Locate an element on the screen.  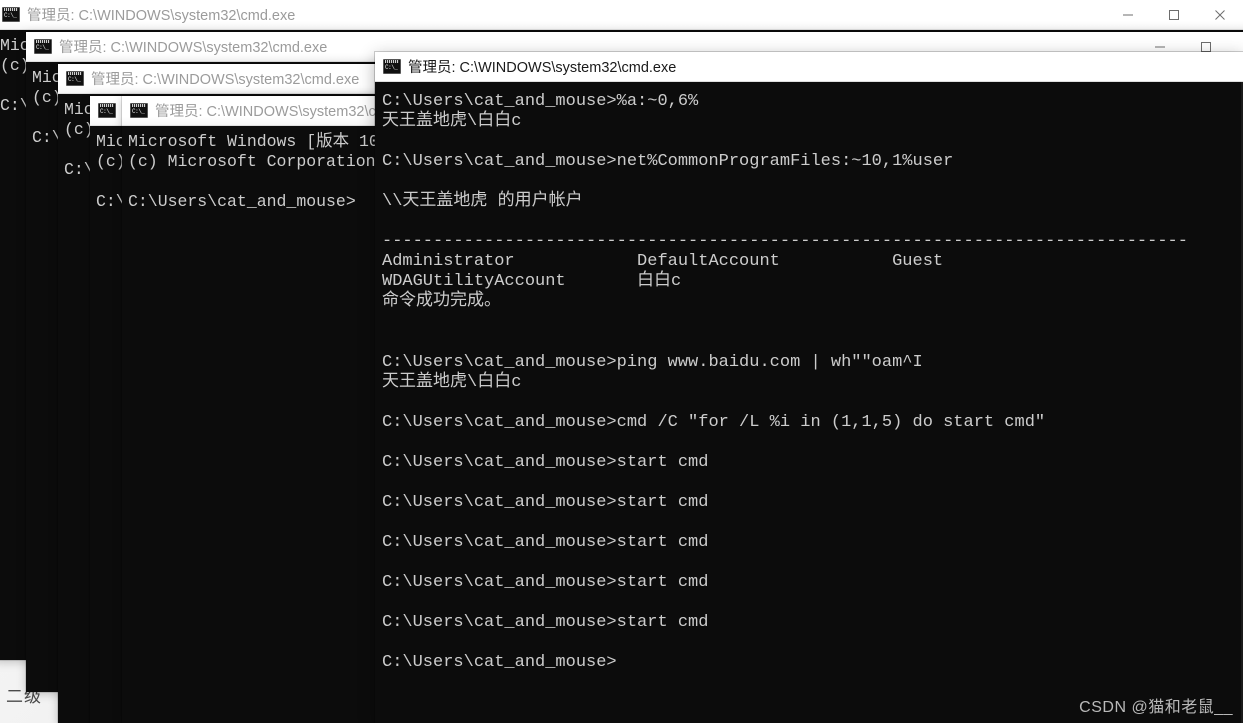
window-title-active: 管理员: C:\WINDOWS\system32\cmd.exe is located at coordinates (542, 68).